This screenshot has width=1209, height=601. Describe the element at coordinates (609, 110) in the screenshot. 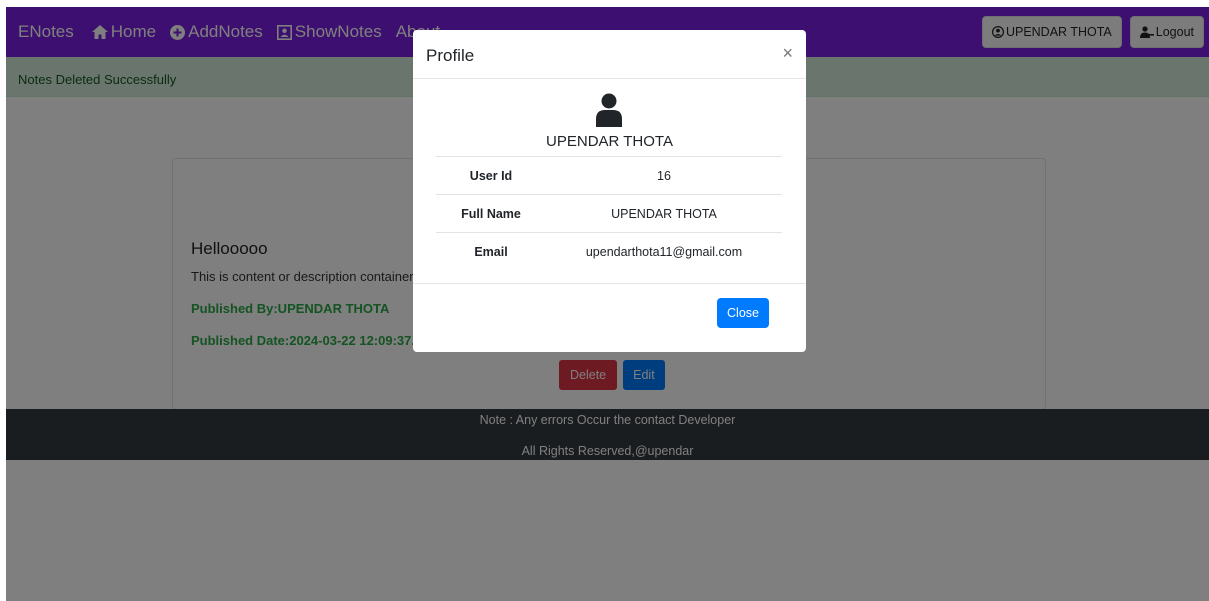

I see `user-icon` at that location.